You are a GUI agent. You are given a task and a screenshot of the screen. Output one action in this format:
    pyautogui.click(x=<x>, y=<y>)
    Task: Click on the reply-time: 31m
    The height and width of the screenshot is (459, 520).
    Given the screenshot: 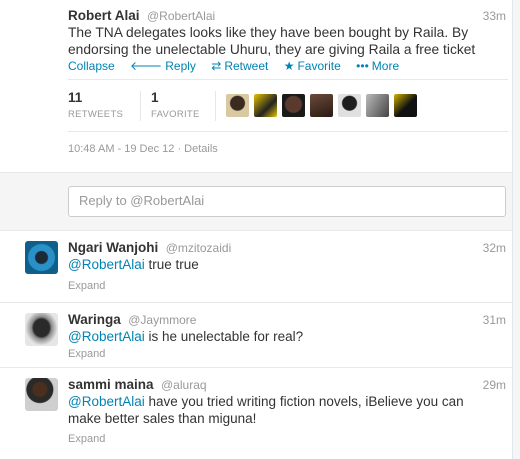 What is the action you would take?
    pyautogui.click(x=494, y=320)
    